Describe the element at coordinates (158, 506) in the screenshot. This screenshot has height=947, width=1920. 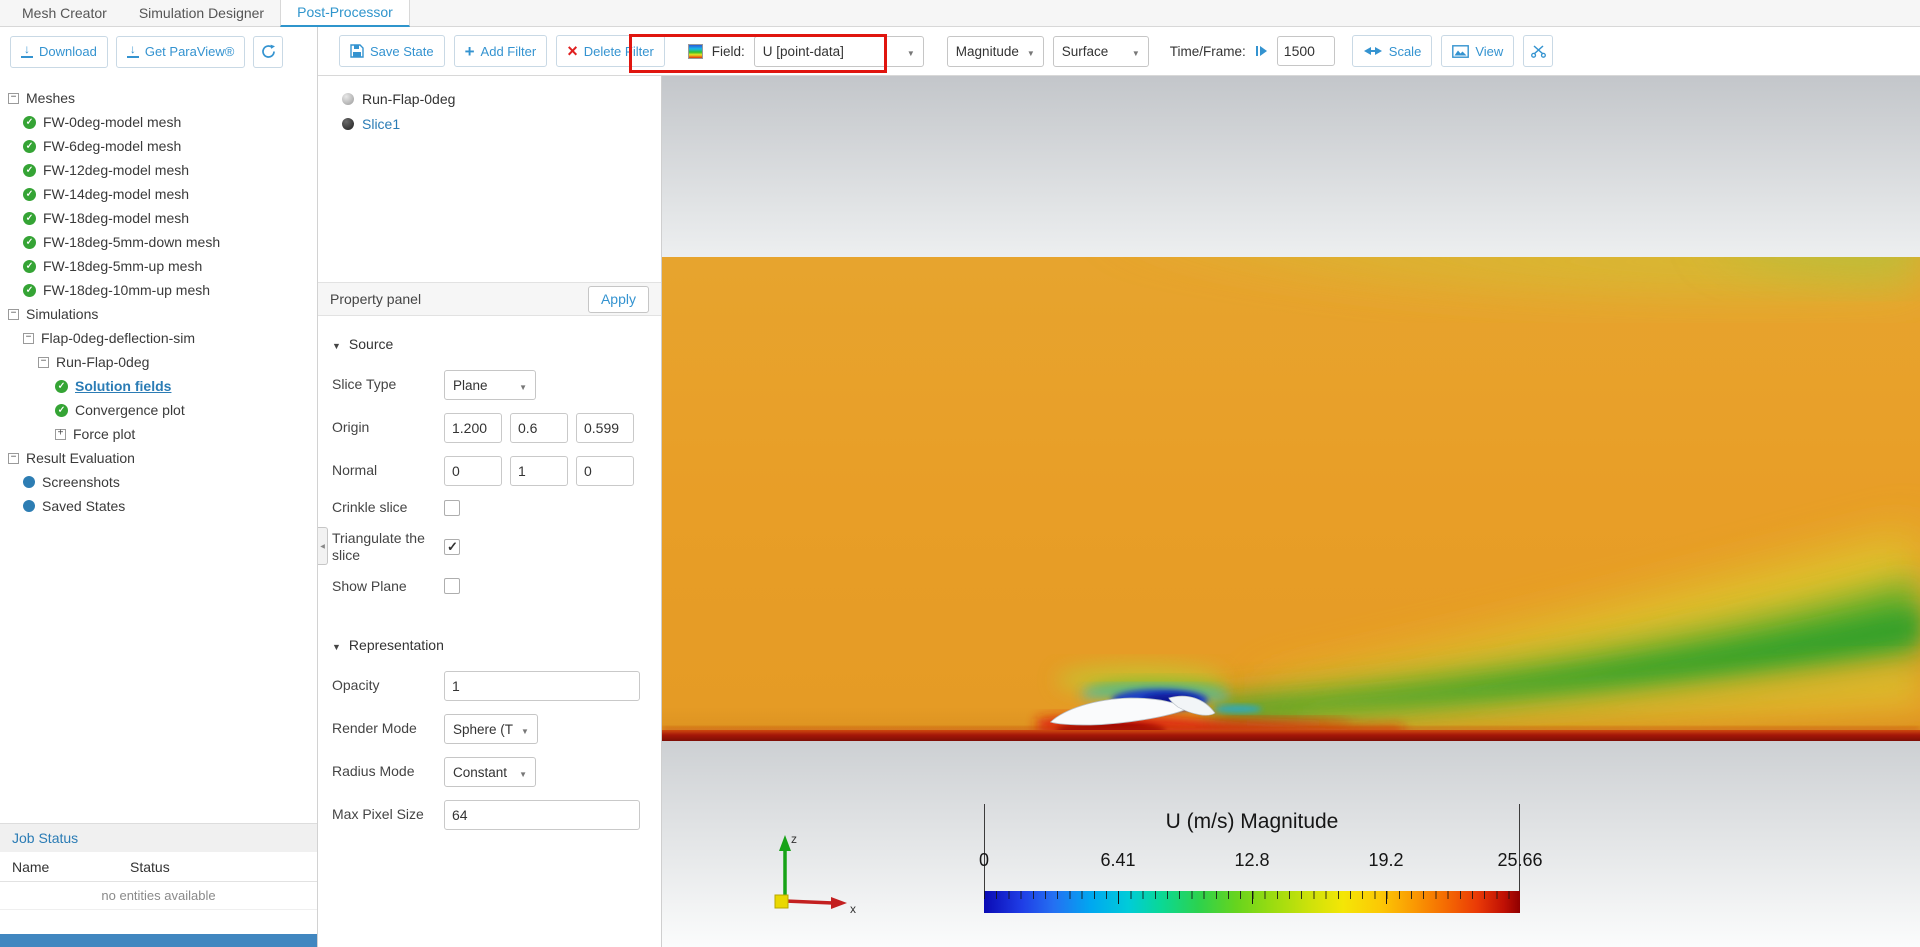
I see `tree-item-saved-states: Saved States` at that location.